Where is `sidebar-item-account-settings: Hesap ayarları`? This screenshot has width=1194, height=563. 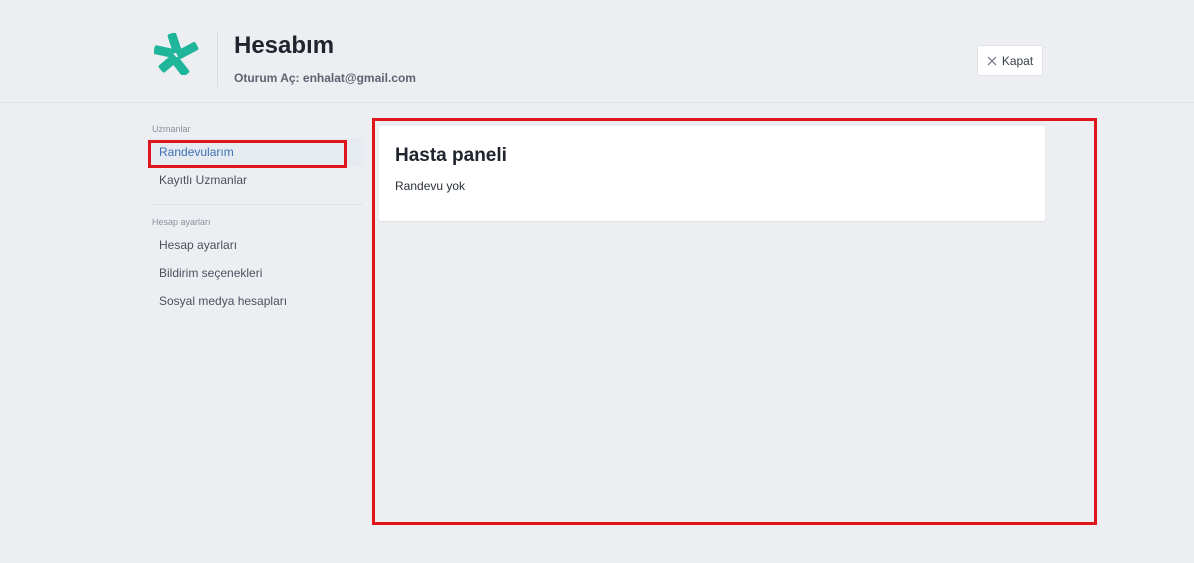 sidebar-item-account-settings: Hesap ayarları is located at coordinates (257, 245).